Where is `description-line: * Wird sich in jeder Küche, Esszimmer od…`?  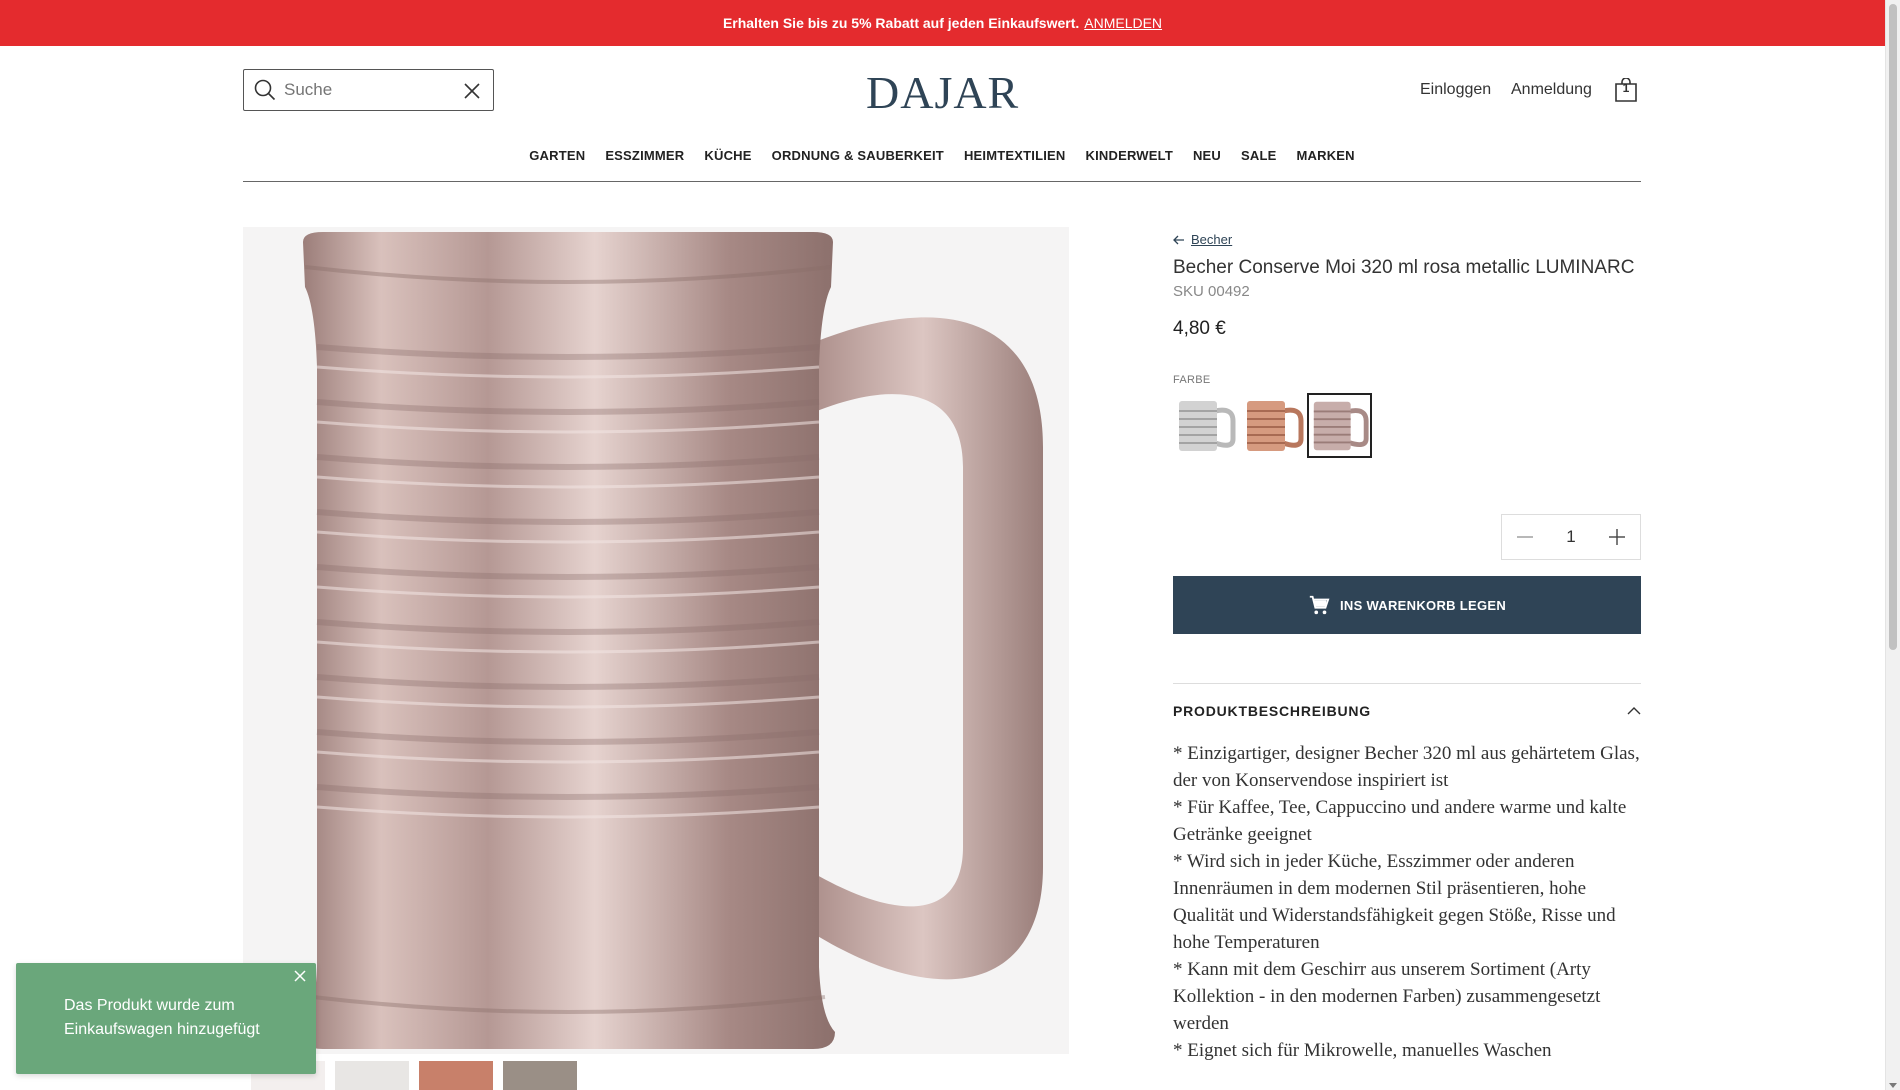
description-line: * Wird sich in jeder Küche, Esszimmer od… is located at coordinates (1394, 902).